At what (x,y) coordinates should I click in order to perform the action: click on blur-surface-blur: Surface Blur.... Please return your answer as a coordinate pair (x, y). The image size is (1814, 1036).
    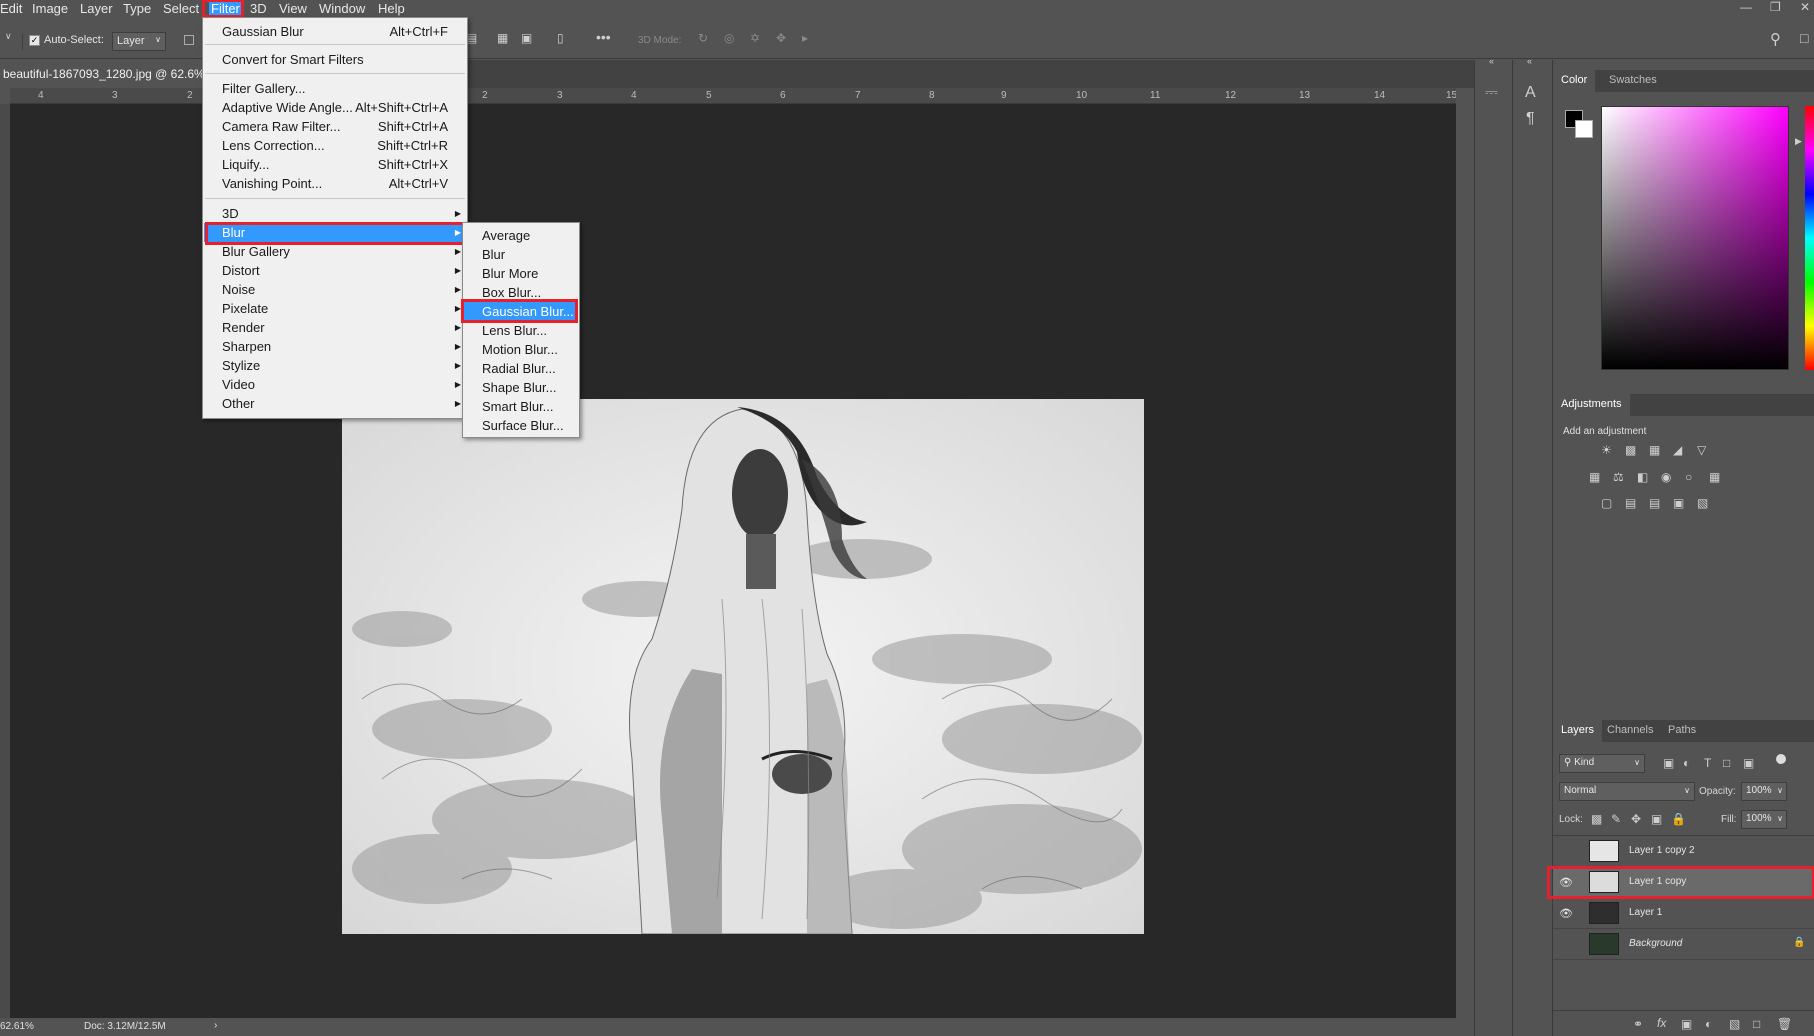
    Looking at the image, I should click on (521, 425).